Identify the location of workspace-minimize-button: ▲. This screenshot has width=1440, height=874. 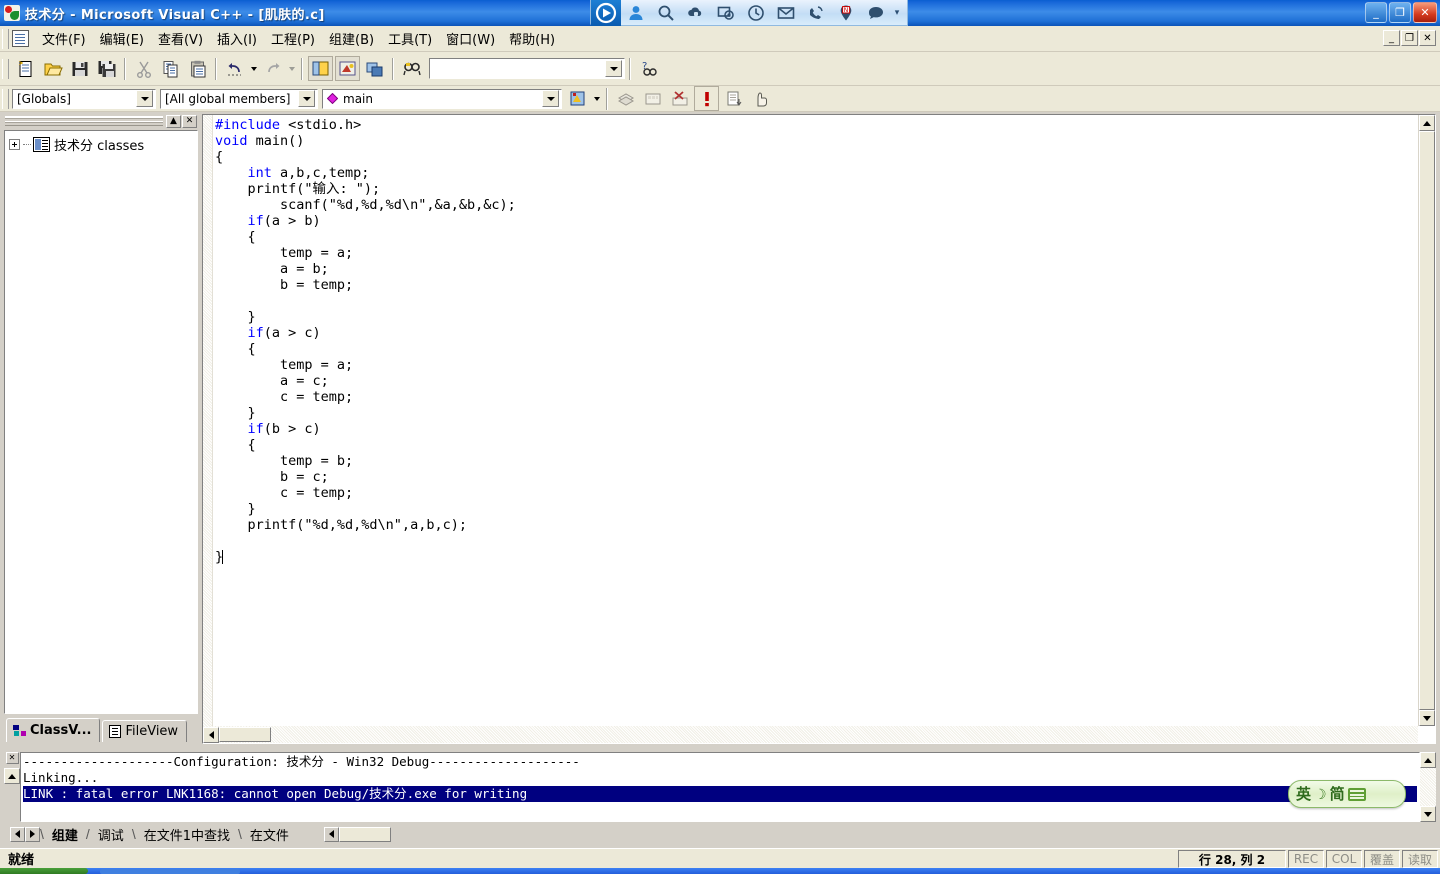
(173, 121).